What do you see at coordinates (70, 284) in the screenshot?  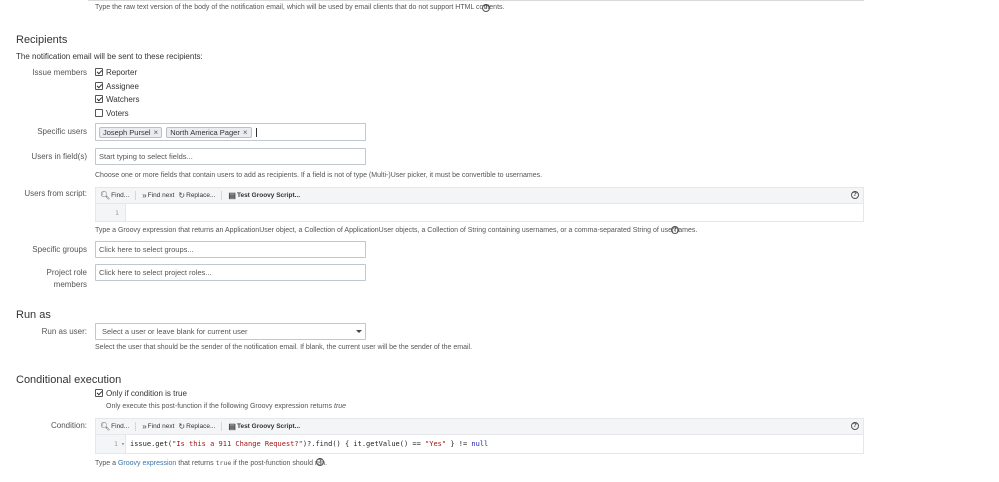 I see `project-role-label-line2: members` at bounding box center [70, 284].